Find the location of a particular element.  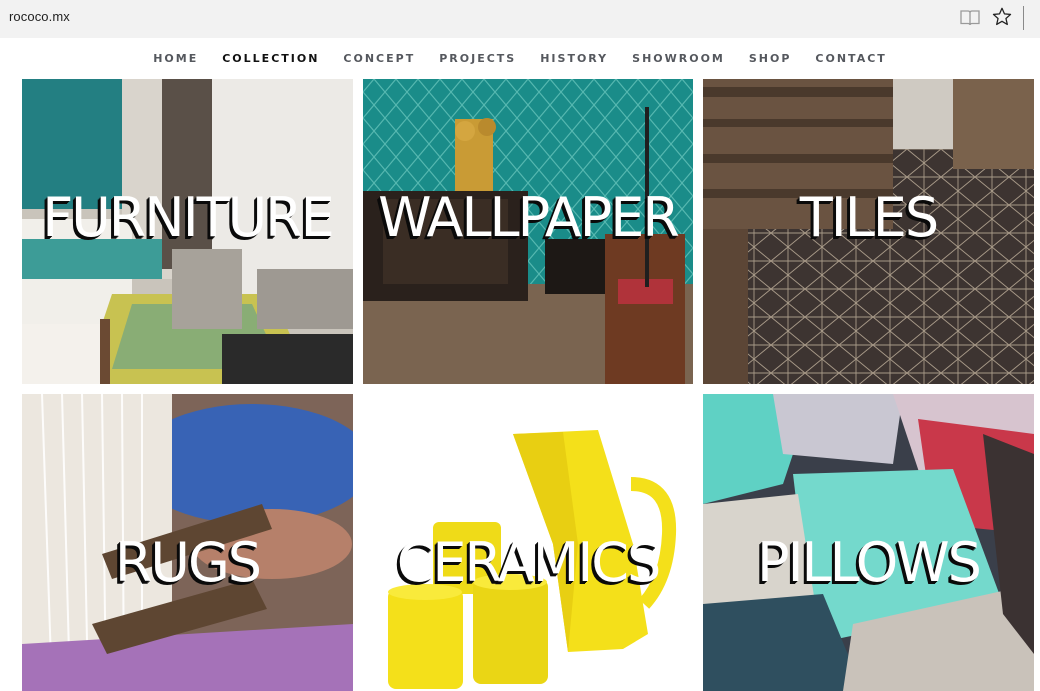

tile-label-furniture: FURNITURE is located at coordinates (188, 217).